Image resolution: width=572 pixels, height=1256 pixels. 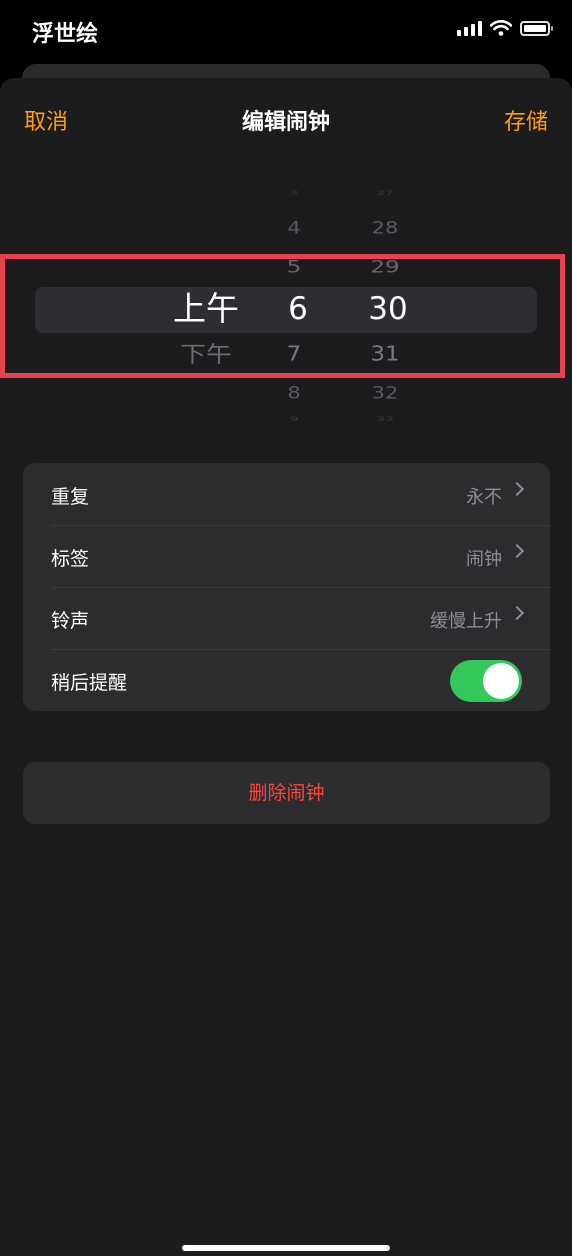 What do you see at coordinates (206, 308) in the screenshot?
I see `picker-period-selected: 上午` at bounding box center [206, 308].